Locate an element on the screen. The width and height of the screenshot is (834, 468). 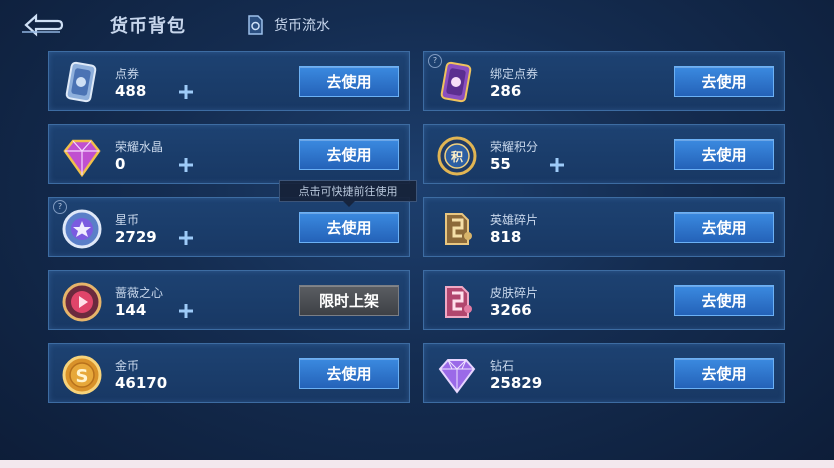
skin-fragment-icon is located at coordinates (458, 302).